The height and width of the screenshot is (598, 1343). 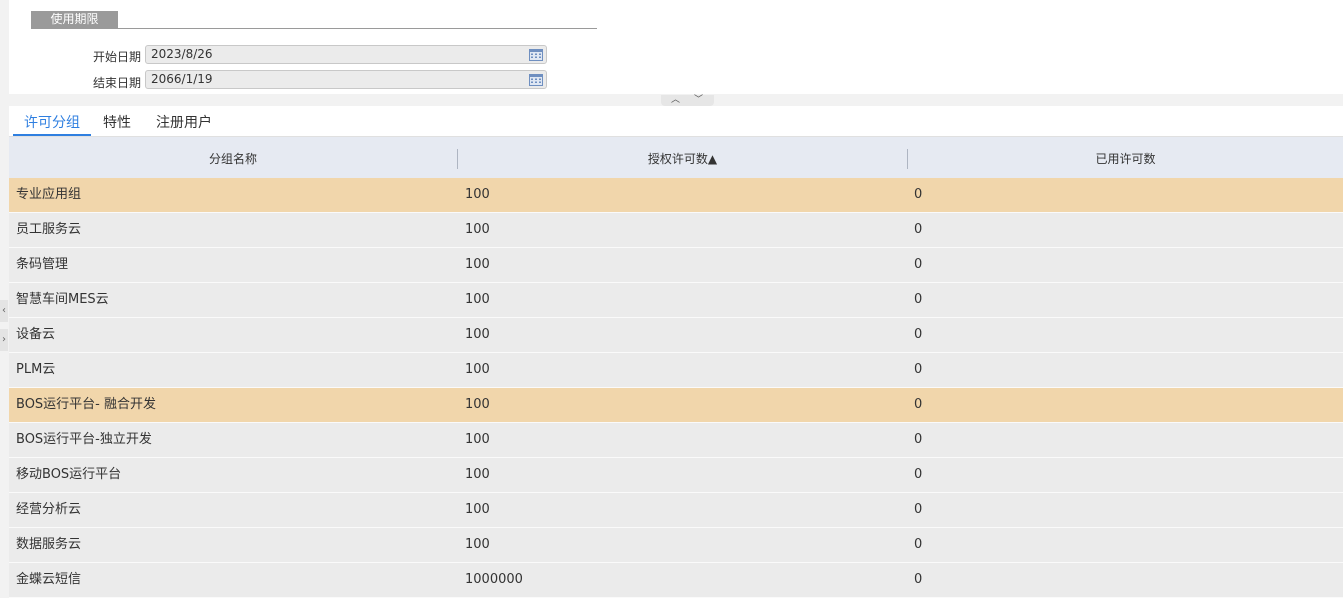 What do you see at coordinates (4, 340) in the screenshot?
I see `chevron-right-icon: ›` at bounding box center [4, 340].